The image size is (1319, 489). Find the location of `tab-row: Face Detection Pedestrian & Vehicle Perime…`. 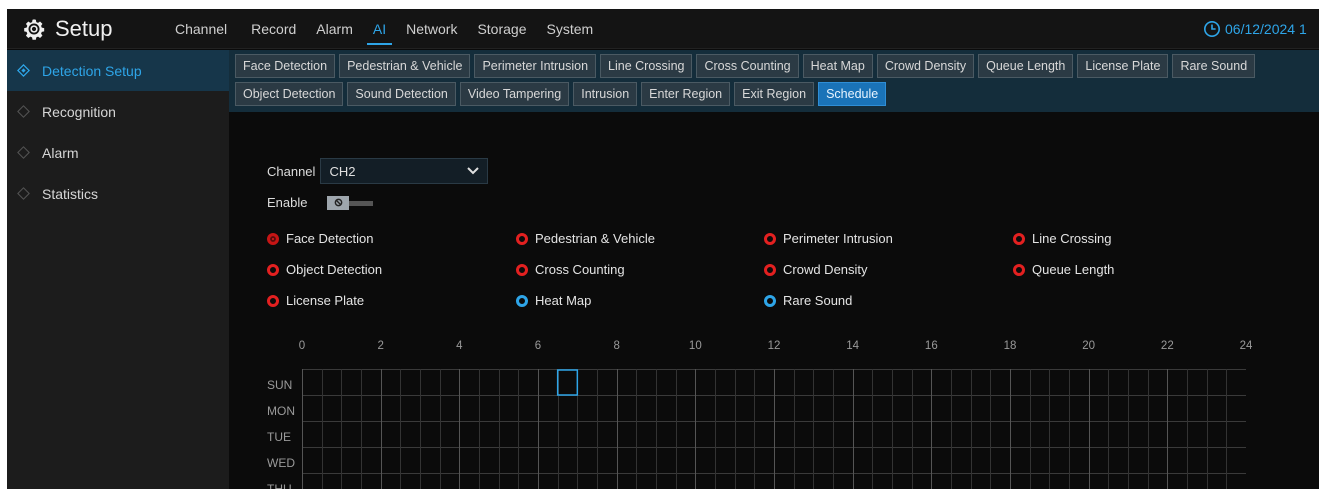

tab-row: Face Detection Pedestrian & Vehicle Perime… is located at coordinates (777, 66).